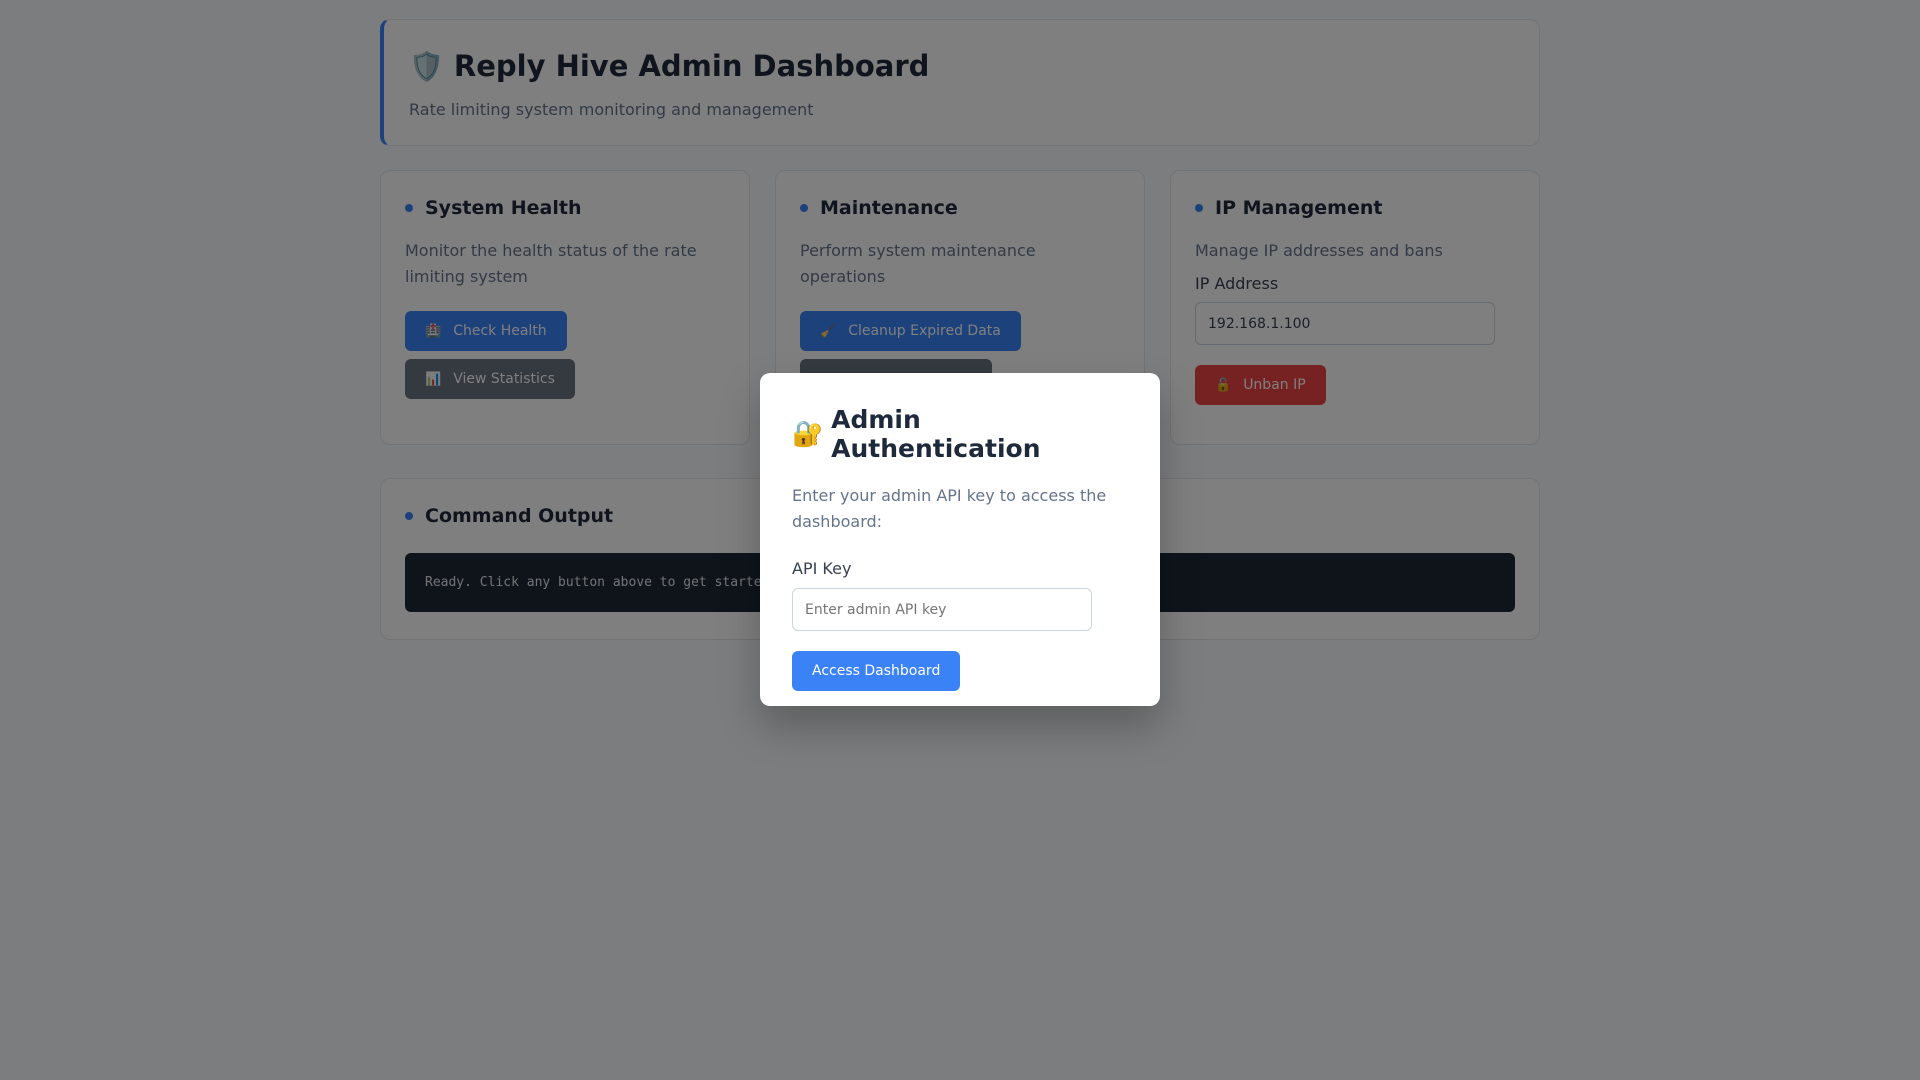 The width and height of the screenshot is (1920, 1080). I want to click on api-key-input, so click(942, 609).